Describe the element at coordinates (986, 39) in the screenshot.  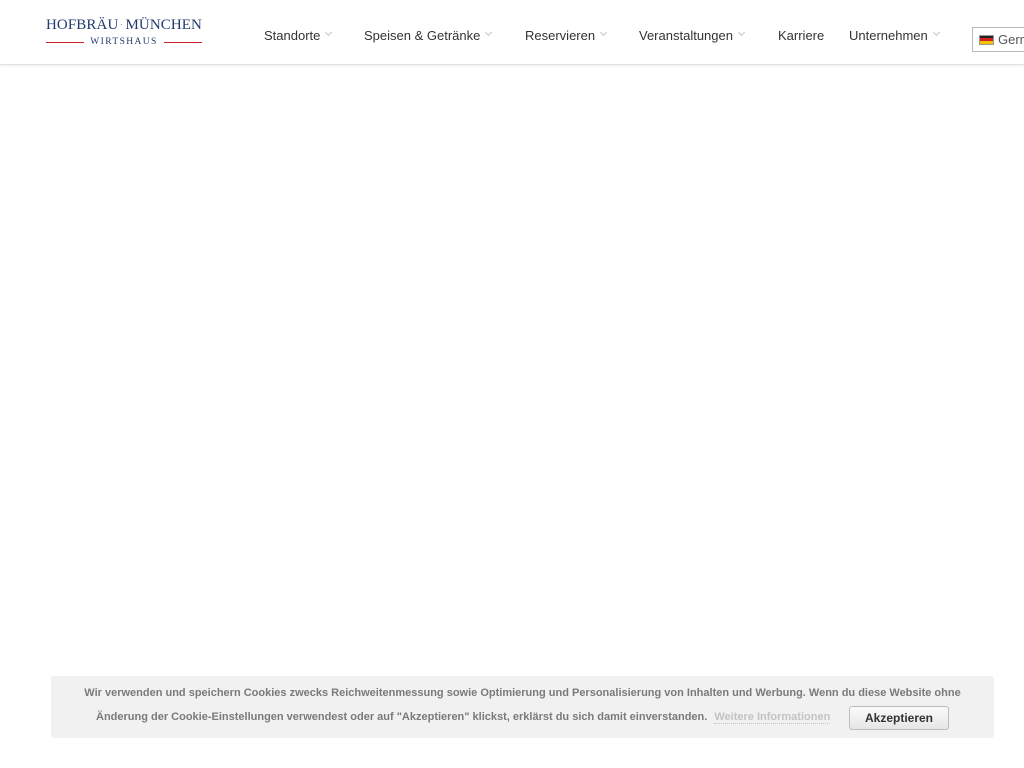
I see `germany-flag-icon` at that location.